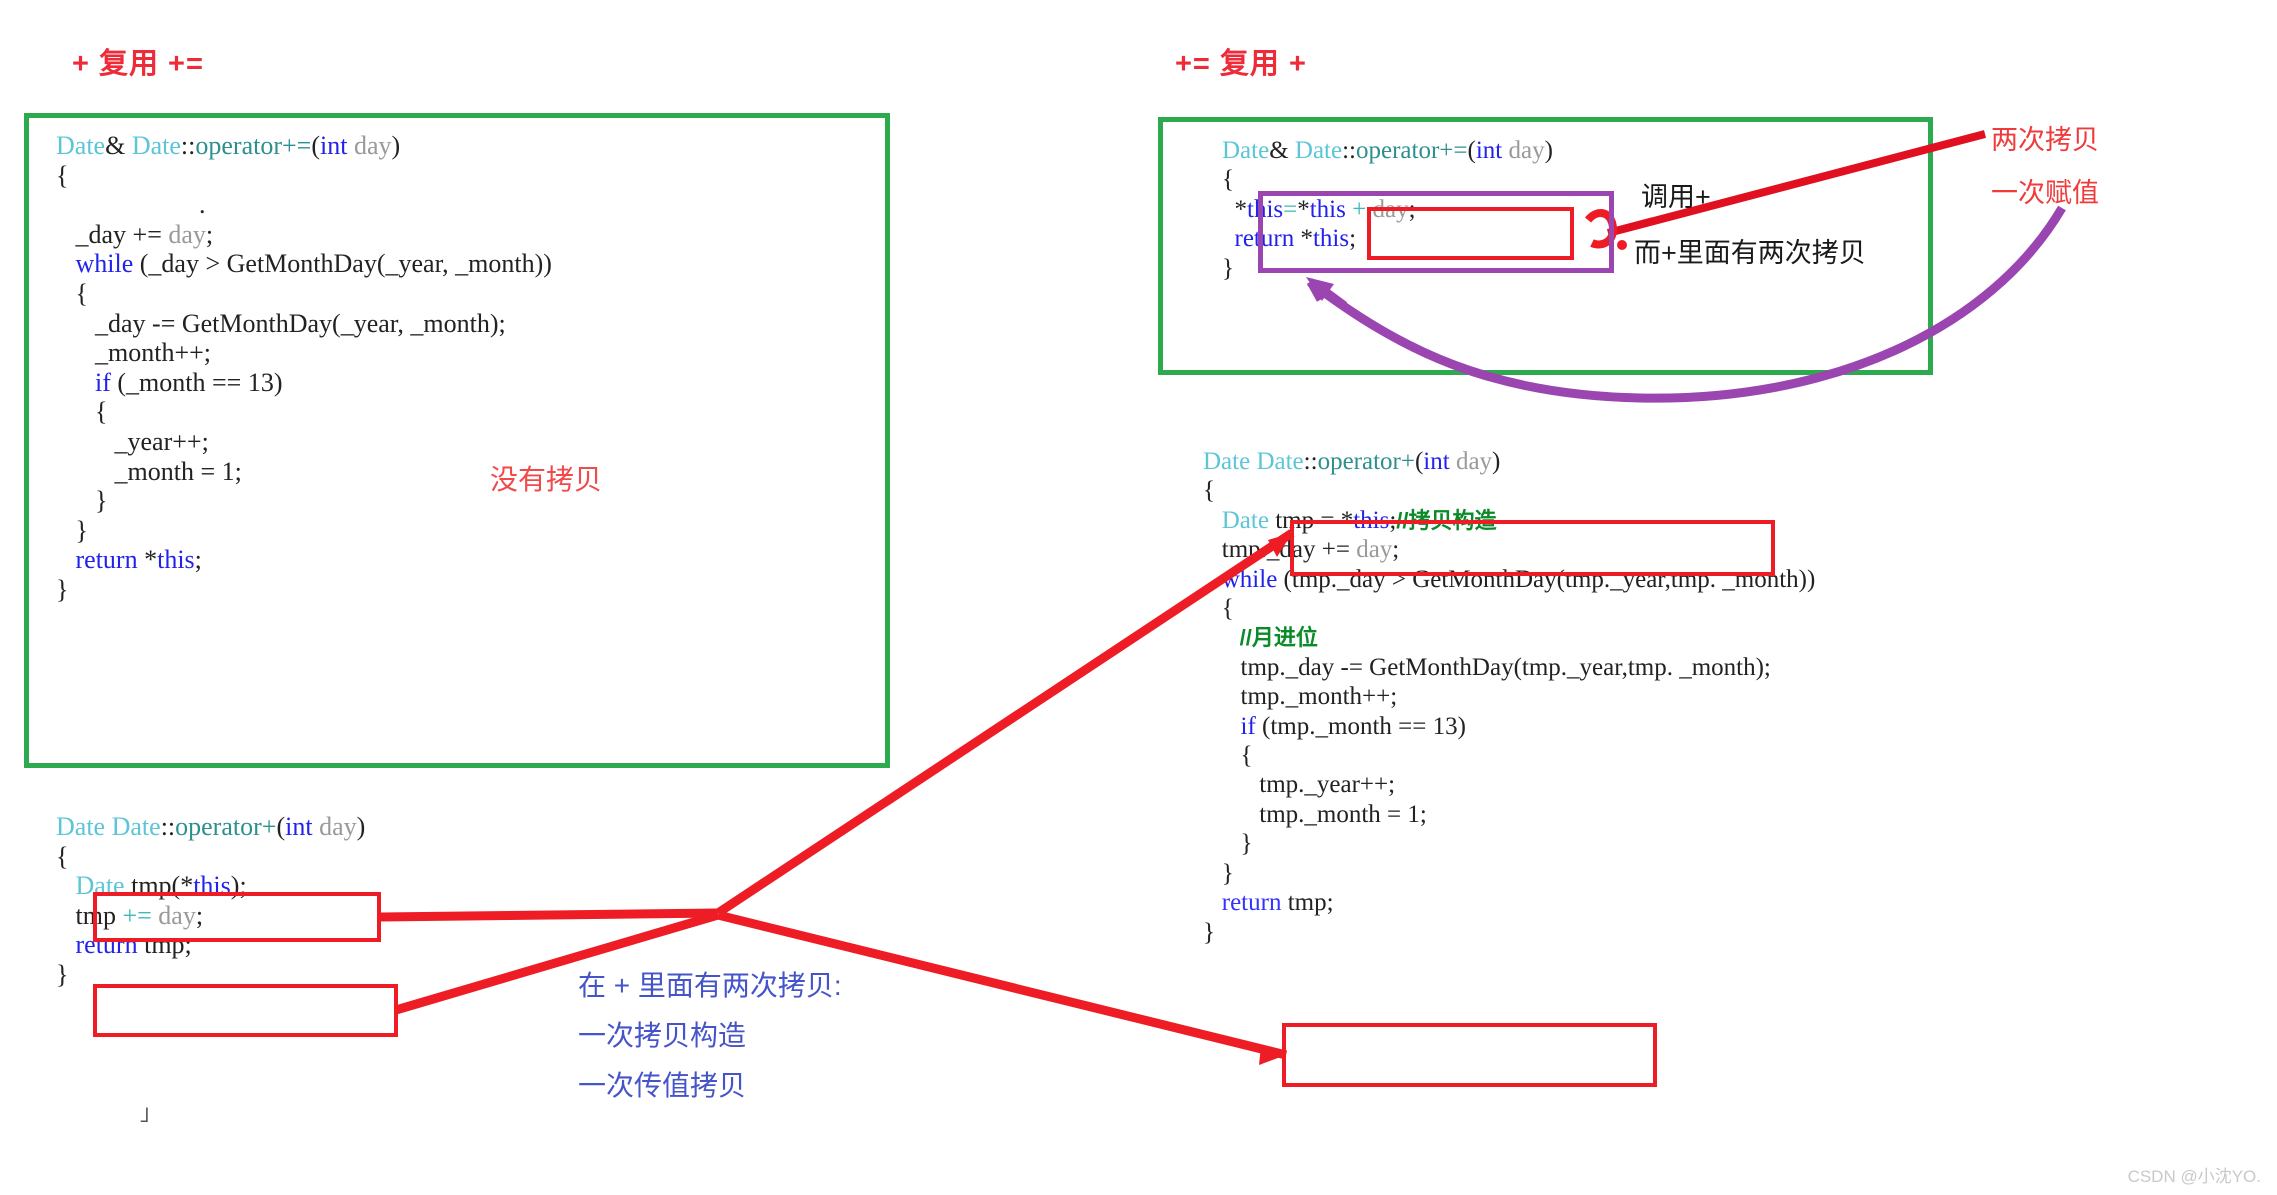  Describe the element at coordinates (1470, 233) in the screenshot. I see `highlight-red-this-plus-day` at that location.